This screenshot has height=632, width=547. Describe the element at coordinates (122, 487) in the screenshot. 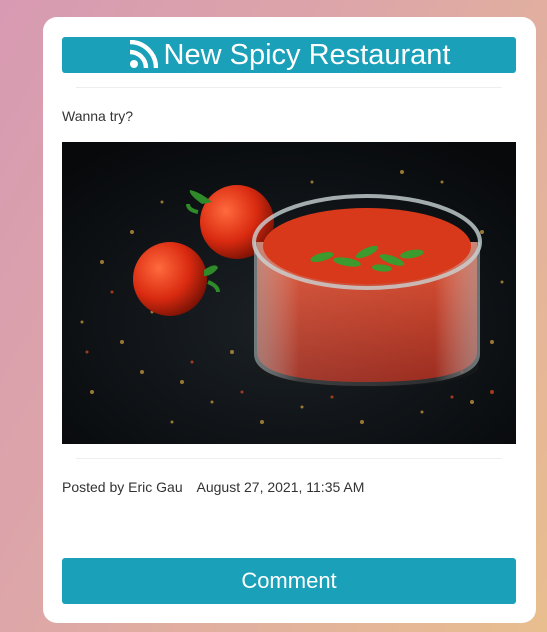

I see `post-author: Posted by Eric Gau` at that location.